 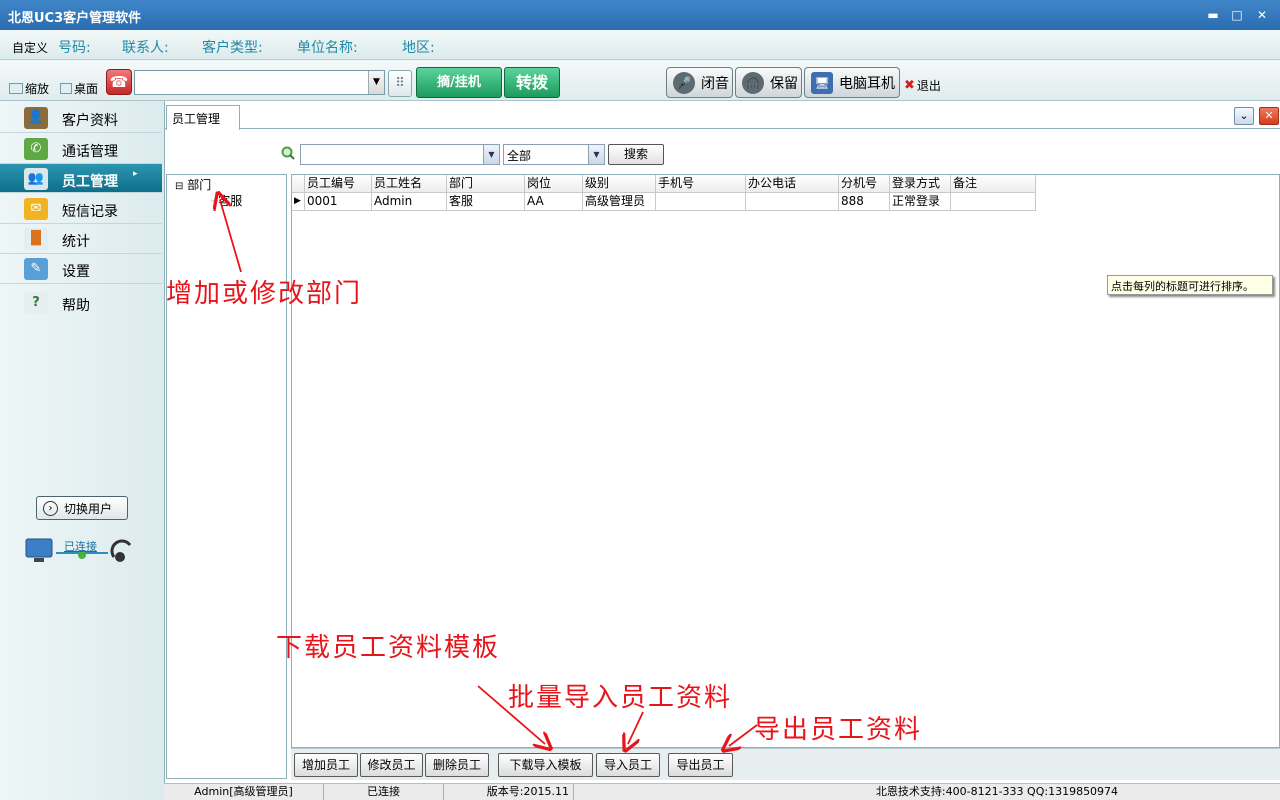 What do you see at coordinates (179, 186) in the screenshot?
I see `collapse-icon: ⊟` at bounding box center [179, 186].